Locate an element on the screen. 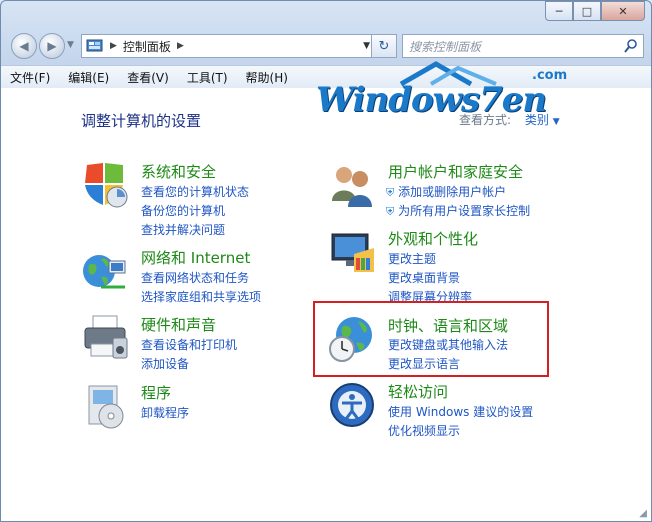 The image size is (652, 522). ease-of-access-icon is located at coordinates (352, 405).